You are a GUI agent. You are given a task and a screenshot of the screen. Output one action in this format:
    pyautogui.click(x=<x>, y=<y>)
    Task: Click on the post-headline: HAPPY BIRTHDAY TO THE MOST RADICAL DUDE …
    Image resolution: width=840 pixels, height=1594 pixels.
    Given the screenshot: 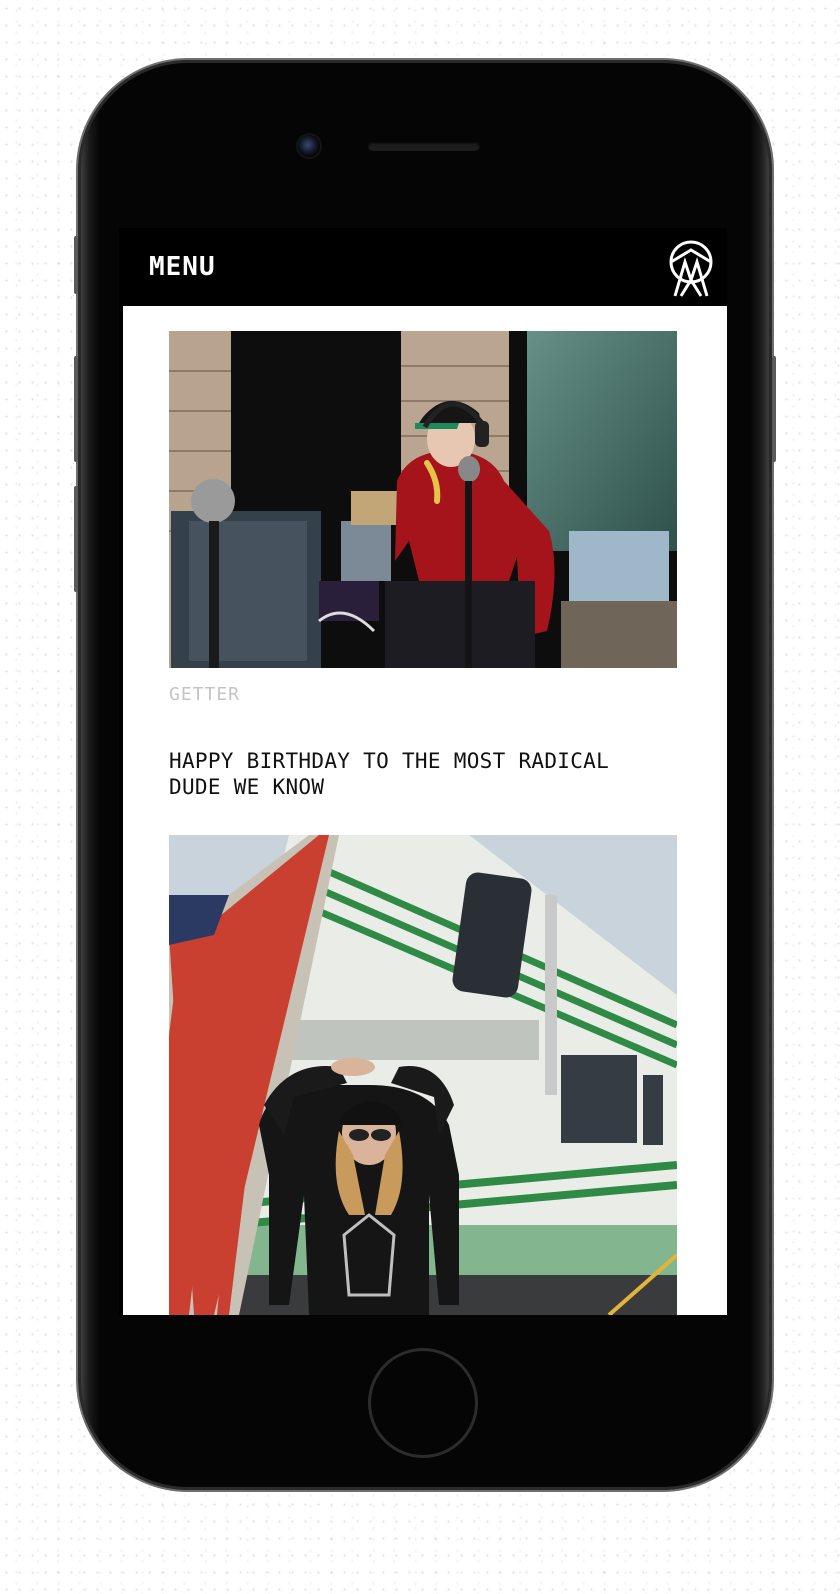 What is the action you would take?
    pyautogui.click(x=419, y=774)
    